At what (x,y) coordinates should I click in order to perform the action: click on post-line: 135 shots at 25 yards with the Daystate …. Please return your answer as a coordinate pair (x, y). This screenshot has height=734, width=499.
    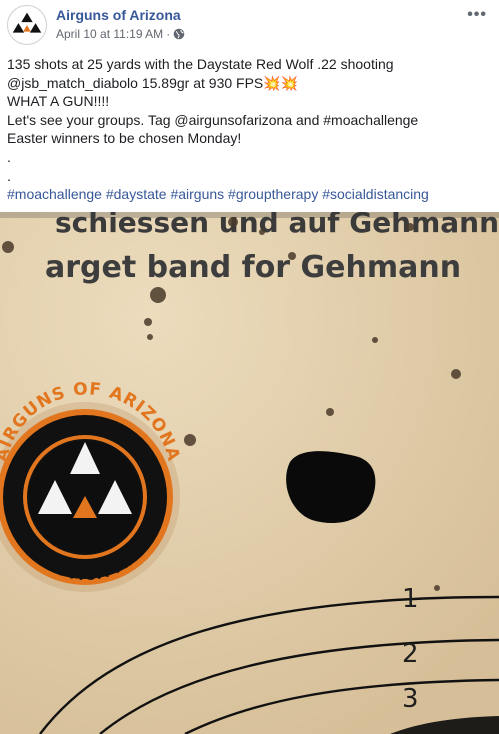
    Looking at the image, I should click on (200, 64).